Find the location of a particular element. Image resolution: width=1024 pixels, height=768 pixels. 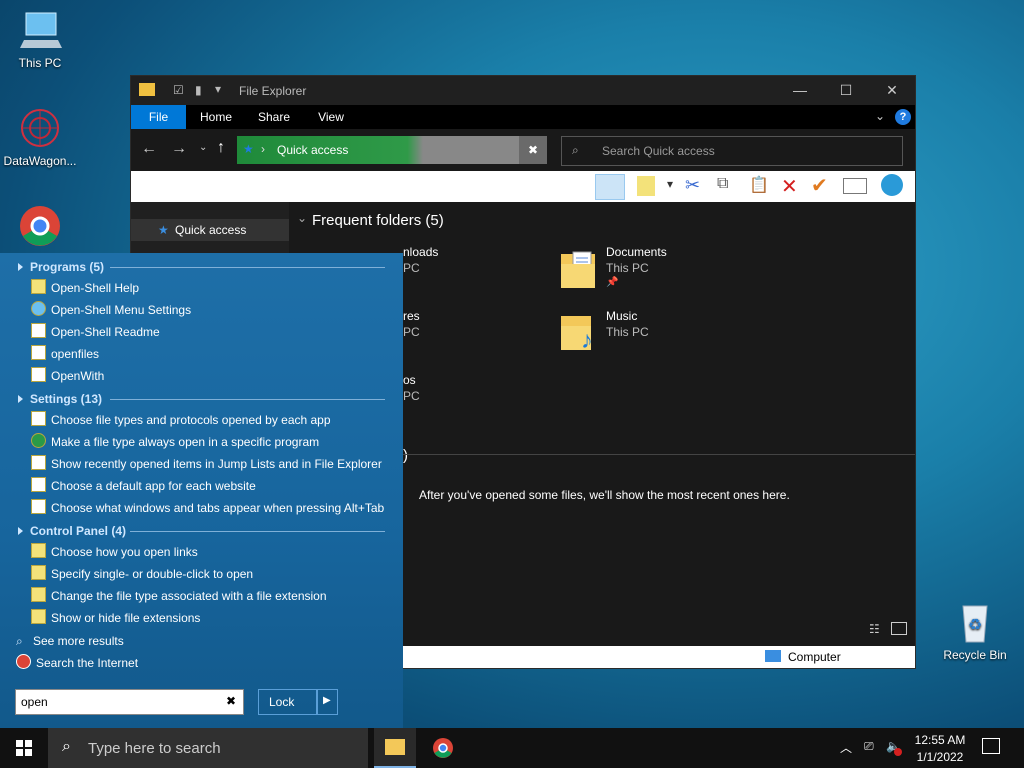

result-item: Open-Shell Menu Settings is located at coordinates (111, 310).